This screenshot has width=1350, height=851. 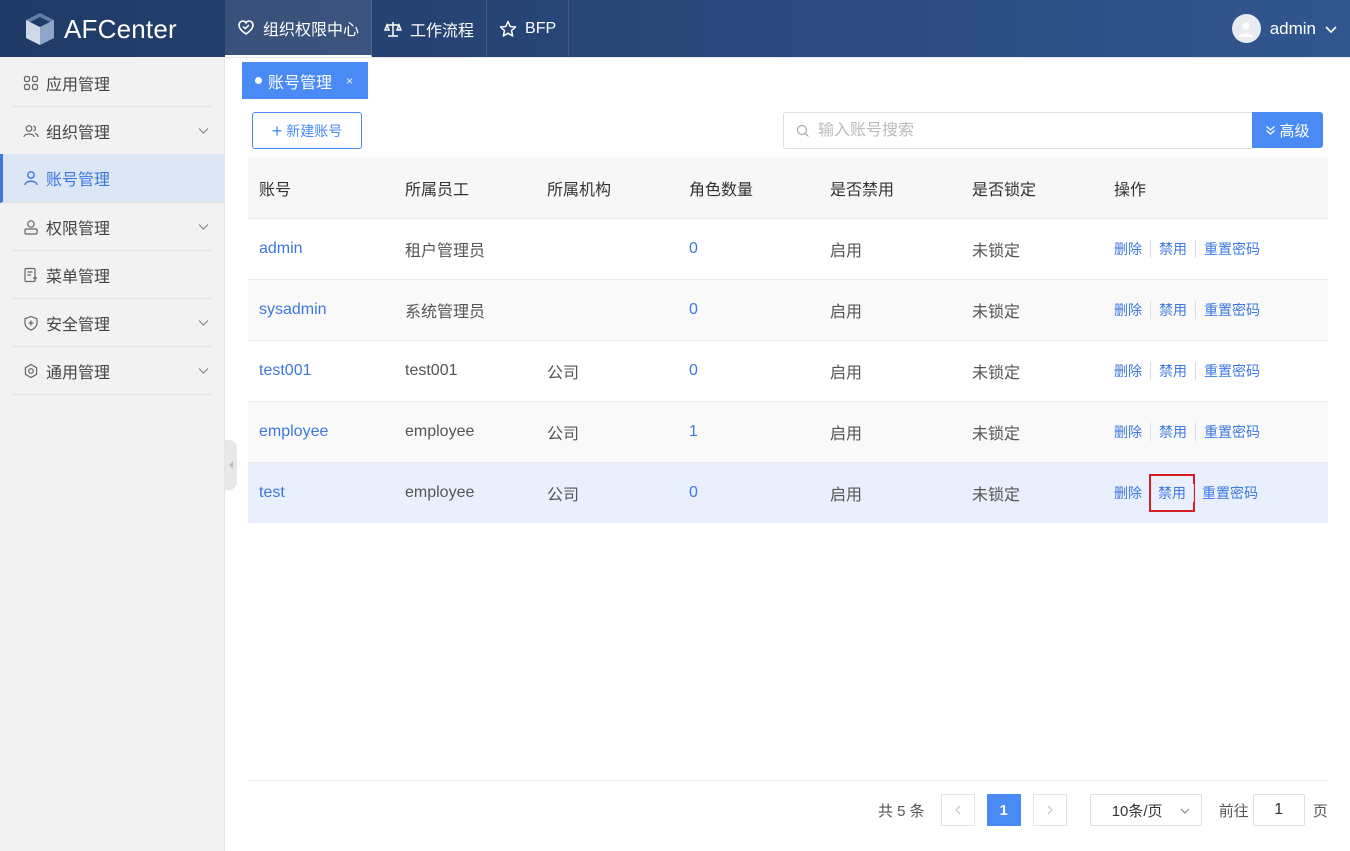 I want to click on account-link: sysadmin, so click(x=293, y=309).